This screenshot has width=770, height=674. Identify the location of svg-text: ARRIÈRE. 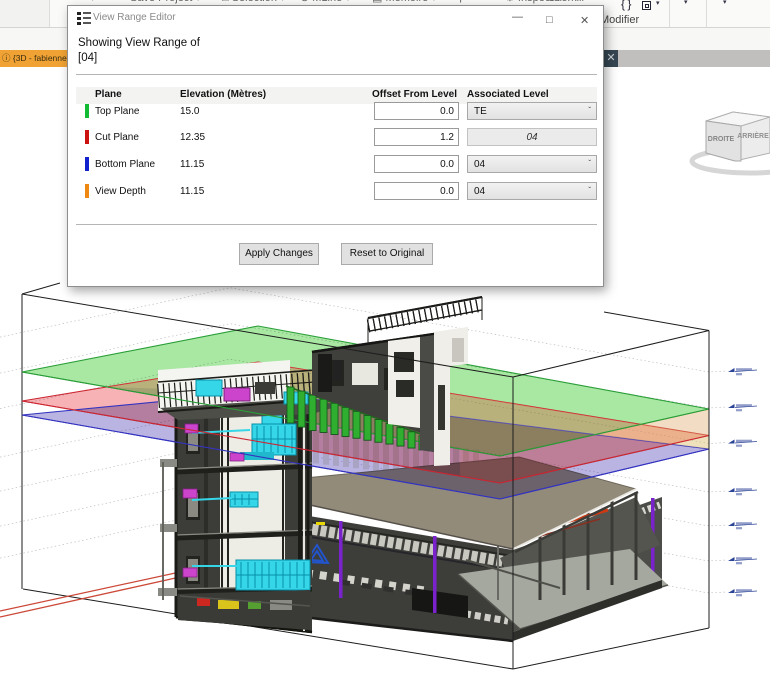
(753, 135).